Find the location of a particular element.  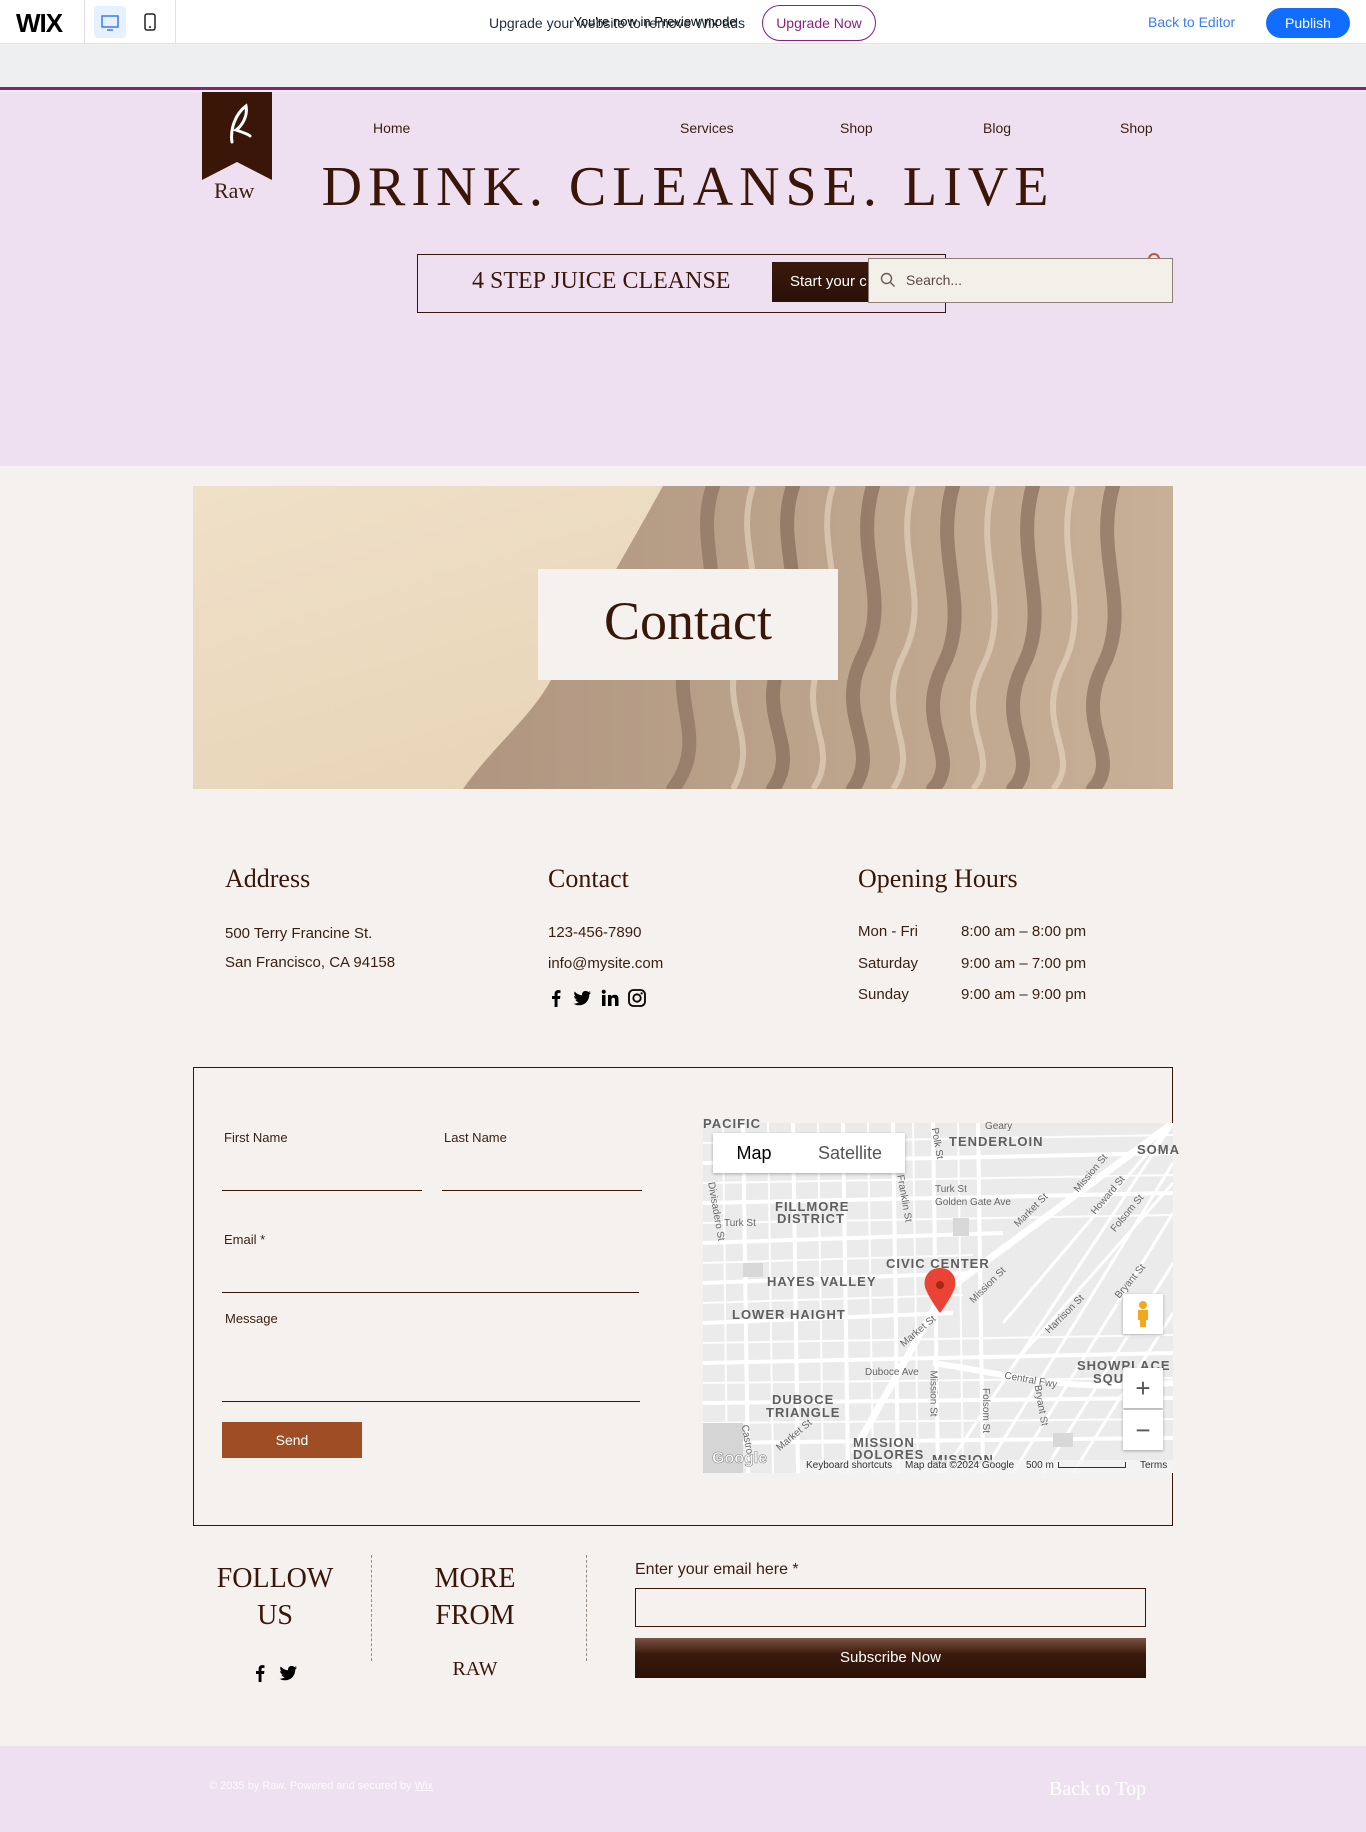

map-label: SOMA is located at coordinates (1158, 1149).